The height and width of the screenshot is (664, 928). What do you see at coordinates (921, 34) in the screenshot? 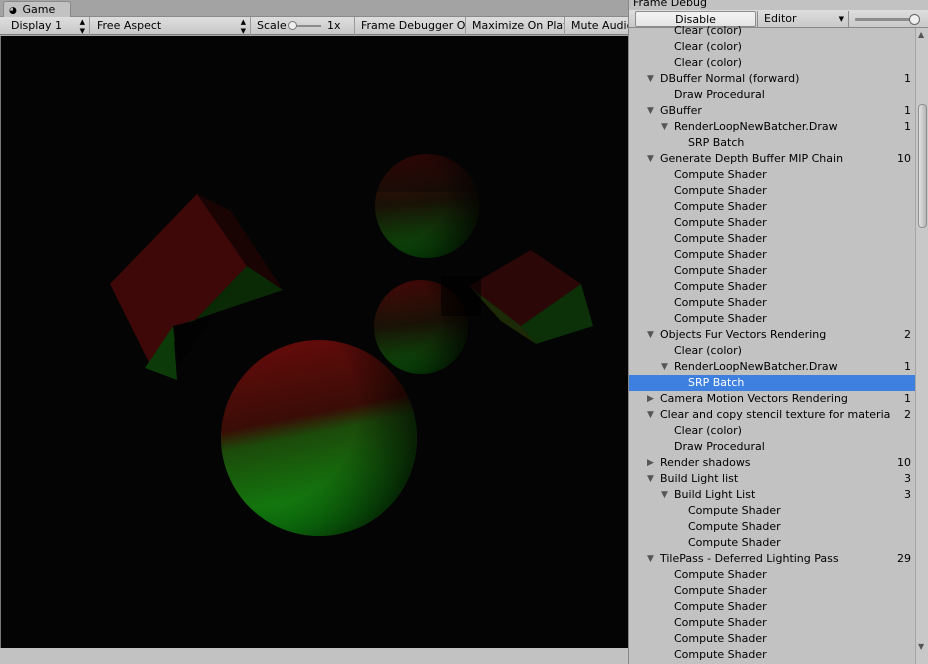
I see `scroll-up-icon: ▲` at bounding box center [921, 34].